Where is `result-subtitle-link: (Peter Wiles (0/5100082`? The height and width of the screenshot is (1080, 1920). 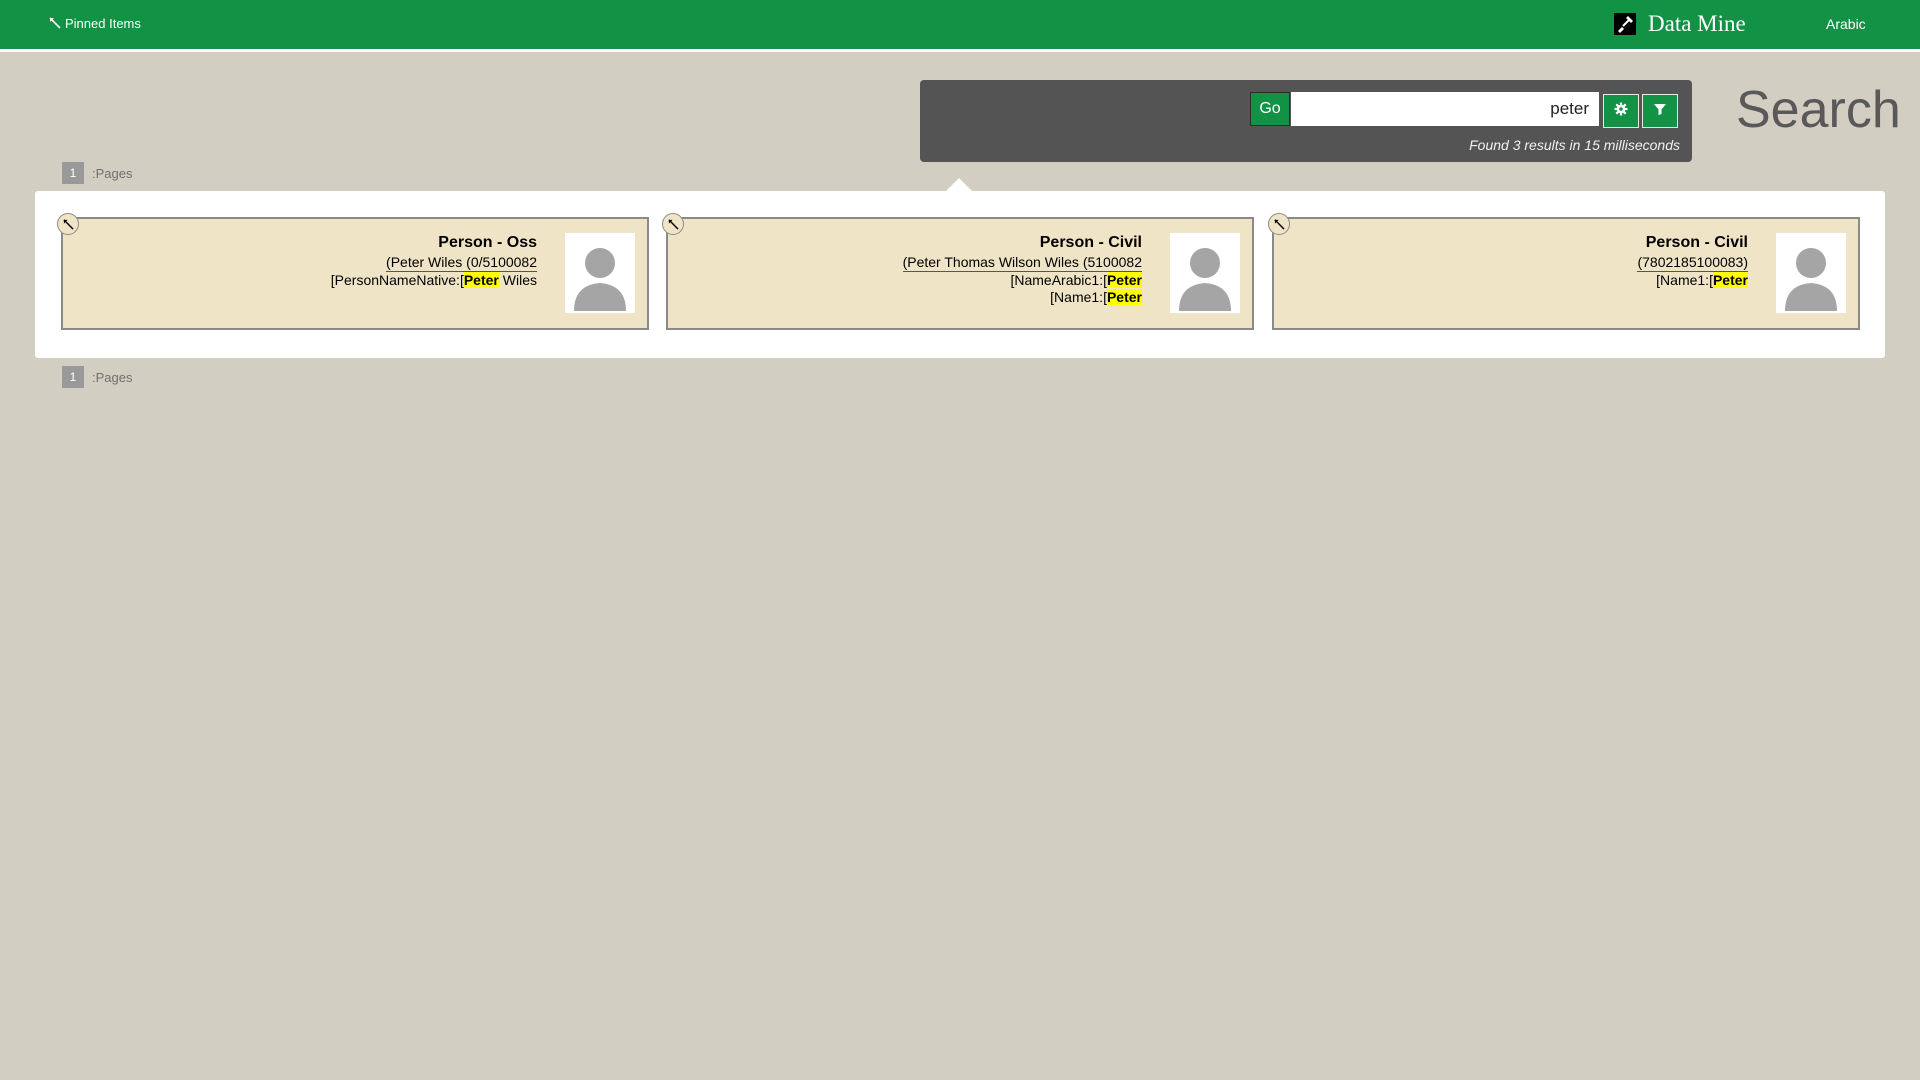
result-subtitle-link: (Peter Wiles (0/5100082 is located at coordinates (461, 262).